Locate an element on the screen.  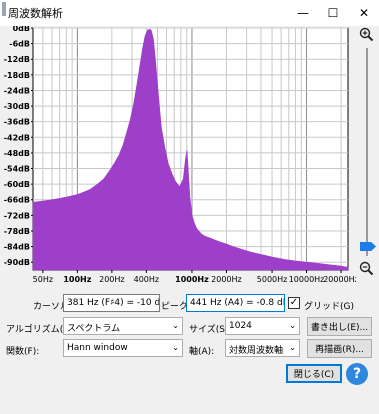
maximize-button: ☐ is located at coordinates (333, 13).